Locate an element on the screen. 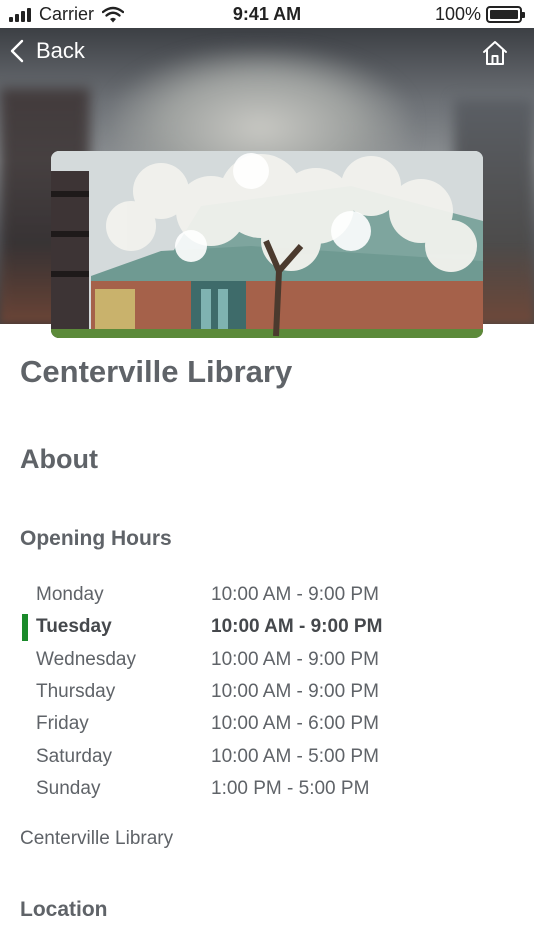 The width and height of the screenshot is (534, 950). today-indicator is located at coordinates (25, 628).